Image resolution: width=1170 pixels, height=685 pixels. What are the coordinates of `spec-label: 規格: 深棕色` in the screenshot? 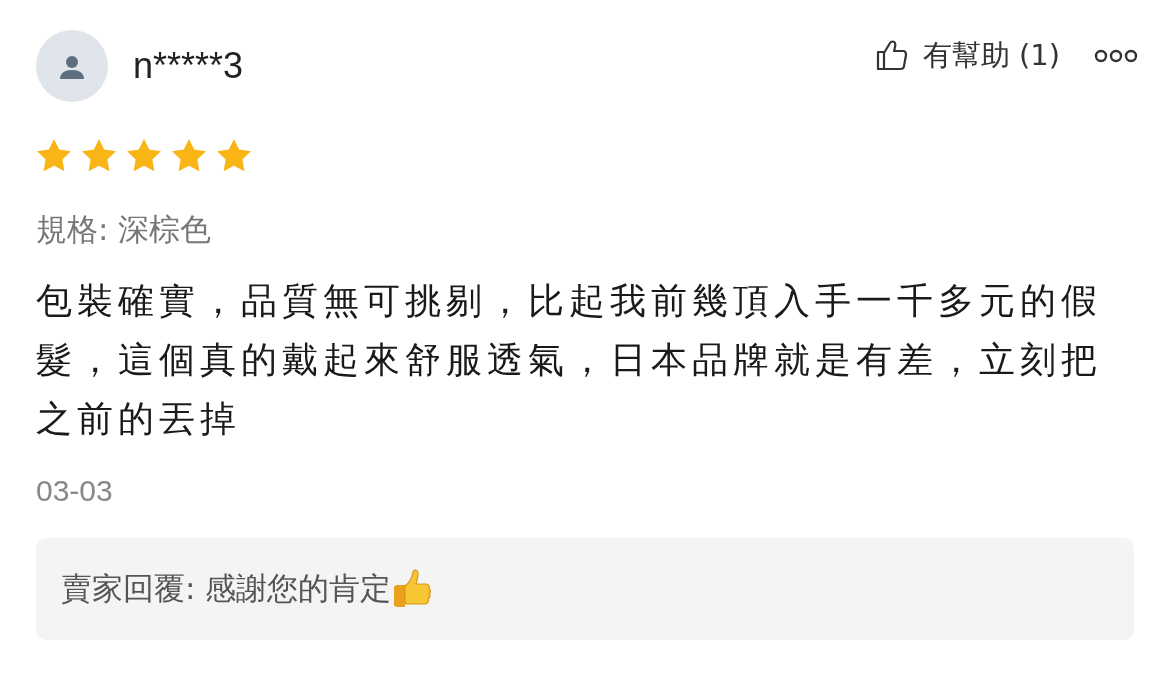 It's located at (124, 229).